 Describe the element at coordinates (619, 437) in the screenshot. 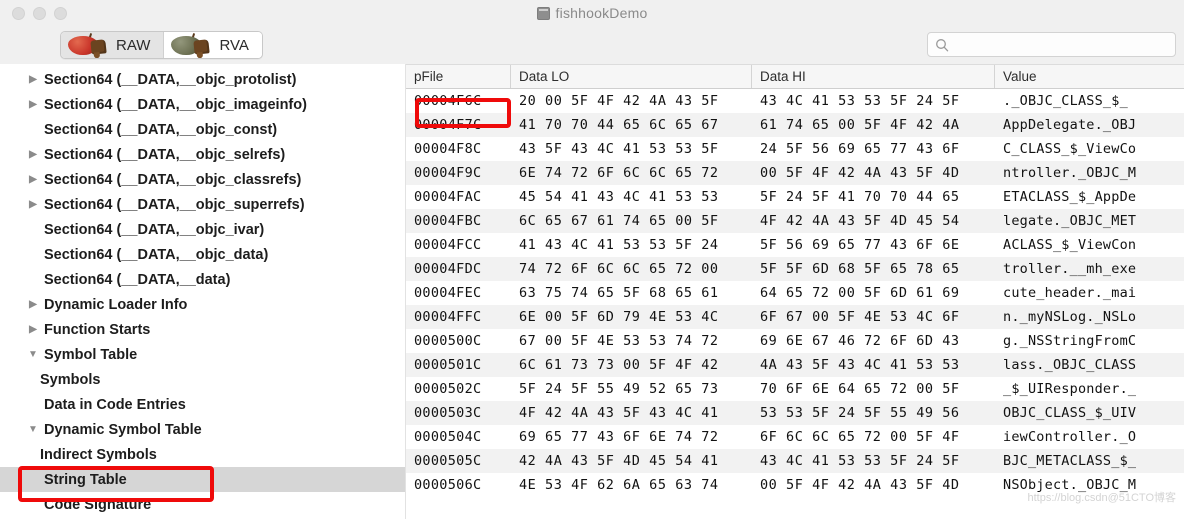

I see `cell-data-lo: 69 65 77 43 6F 6E 74 72` at that location.